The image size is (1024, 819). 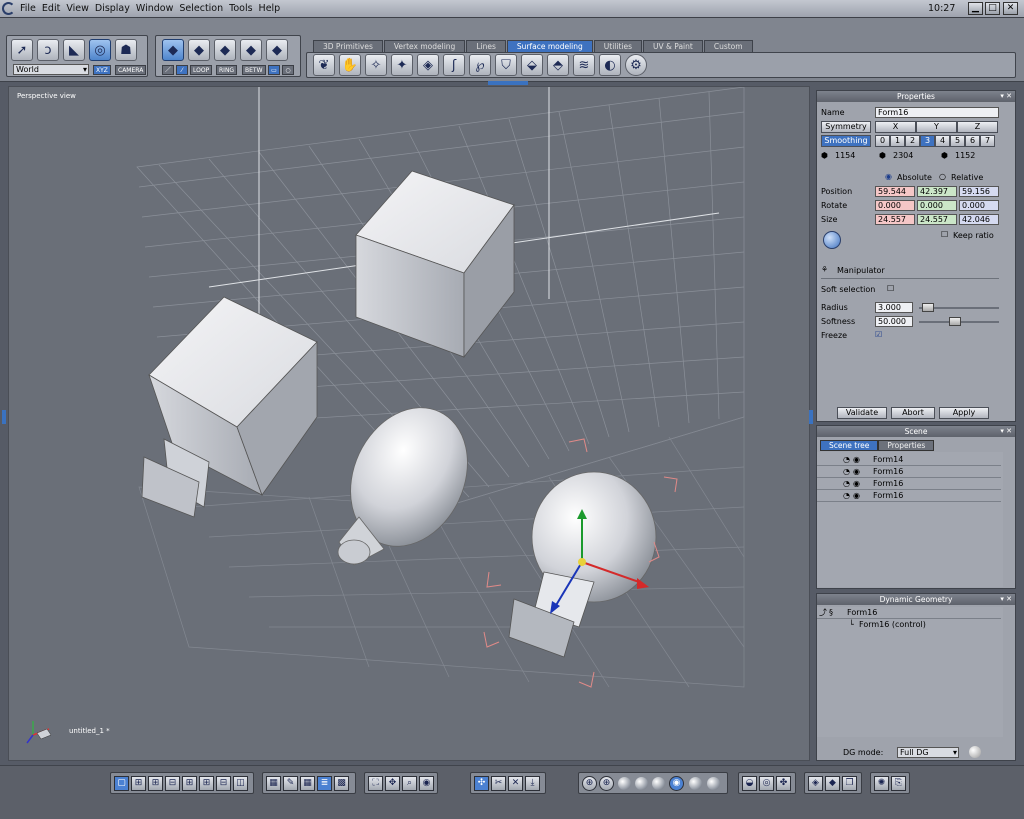 What do you see at coordinates (138, 783) in the screenshot?
I see `layout-quad-icon: ⊞` at bounding box center [138, 783].